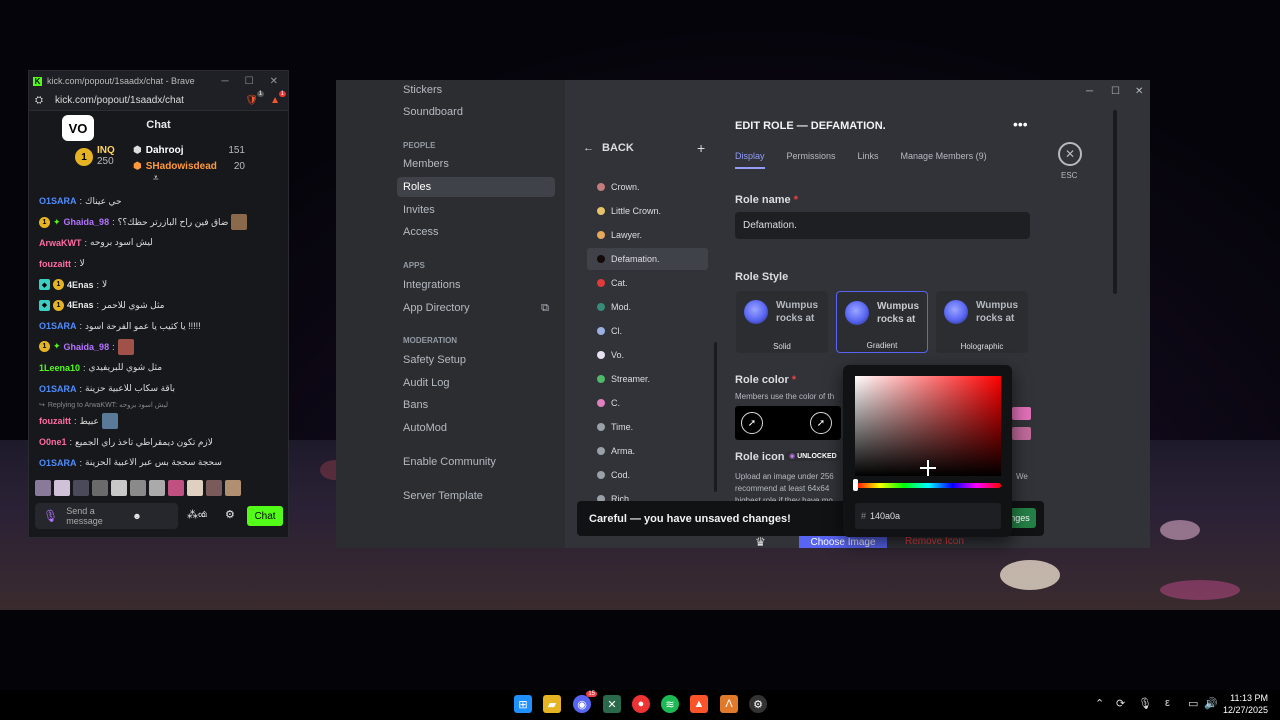  Describe the element at coordinates (662, 283) in the screenshot. I see `role-item: Cat.` at that location.